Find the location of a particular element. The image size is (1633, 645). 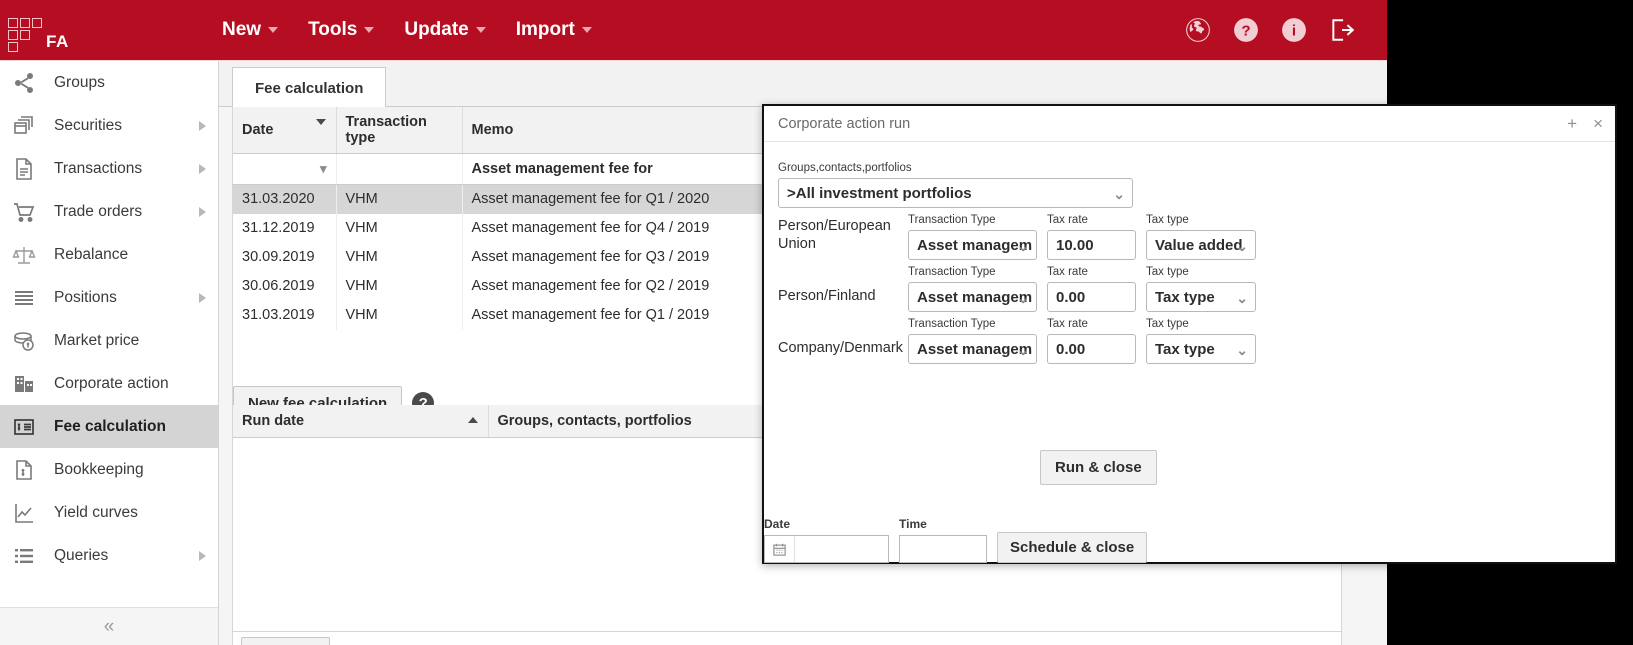

tab-fee-calculation: Fee calculation is located at coordinates (309, 87).